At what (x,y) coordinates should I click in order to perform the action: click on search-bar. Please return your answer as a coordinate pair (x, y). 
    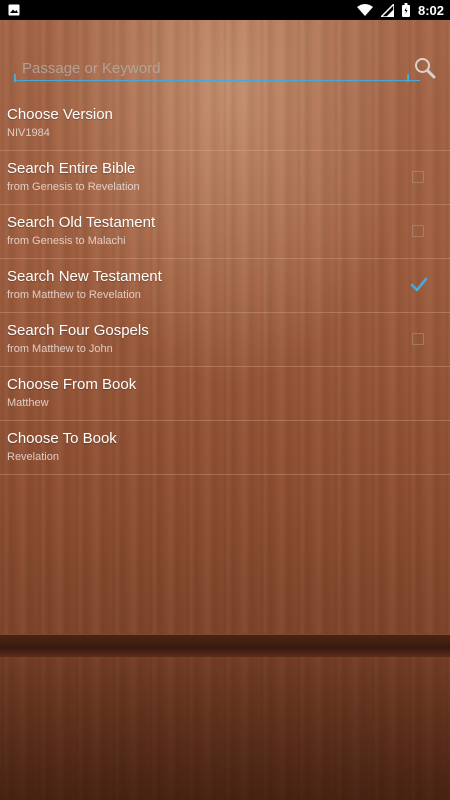
    Looking at the image, I should click on (225, 69).